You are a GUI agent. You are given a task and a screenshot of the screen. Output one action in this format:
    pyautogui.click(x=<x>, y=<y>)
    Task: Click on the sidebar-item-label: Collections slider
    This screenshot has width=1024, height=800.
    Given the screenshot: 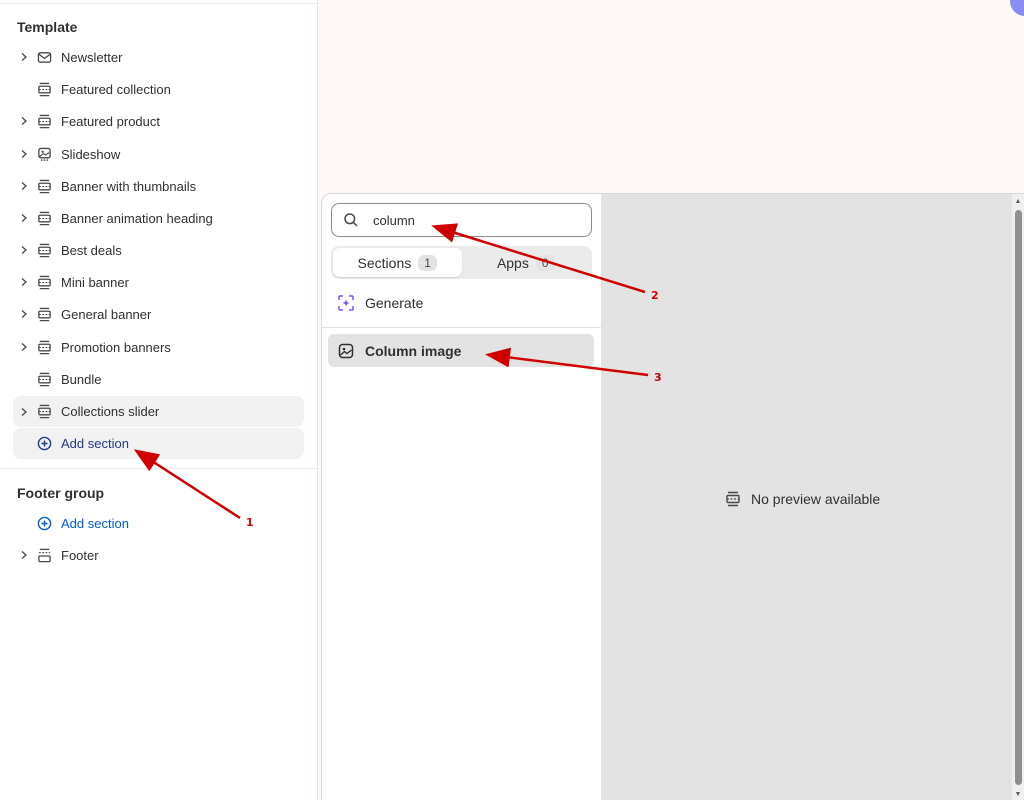 What is the action you would take?
    pyautogui.click(x=110, y=411)
    